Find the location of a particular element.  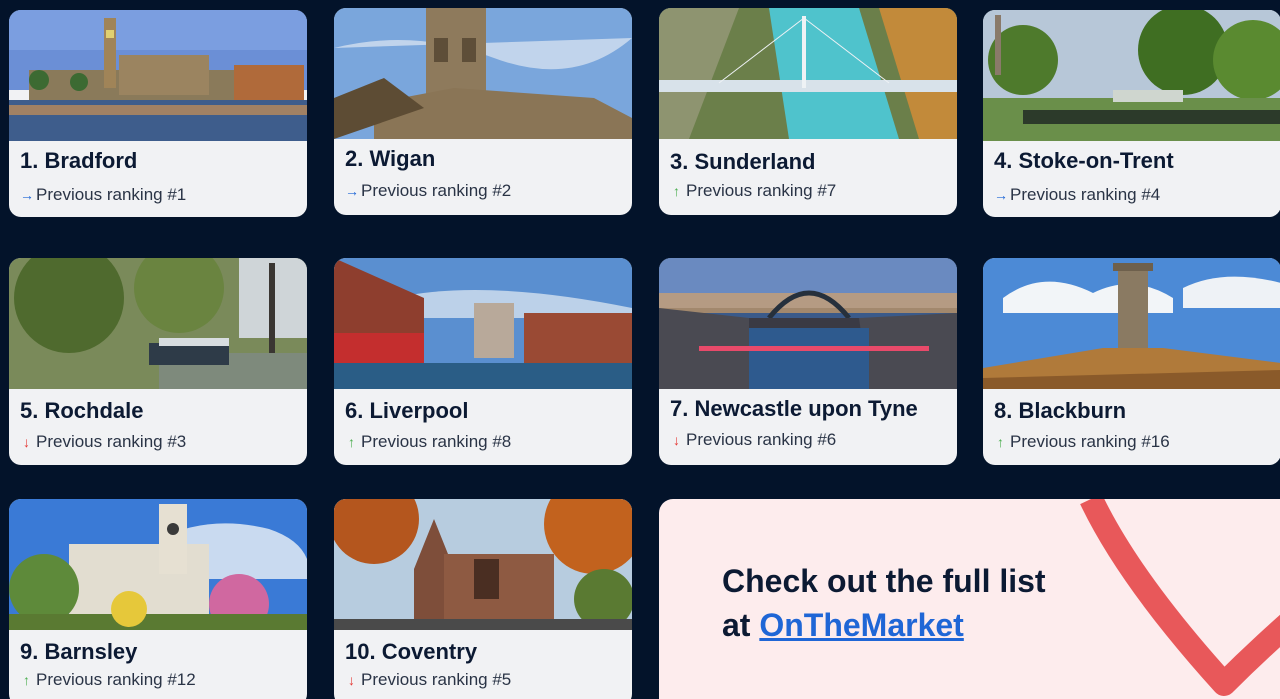

previous-ranking: ↑ Previous ranking #12 is located at coordinates (108, 680).